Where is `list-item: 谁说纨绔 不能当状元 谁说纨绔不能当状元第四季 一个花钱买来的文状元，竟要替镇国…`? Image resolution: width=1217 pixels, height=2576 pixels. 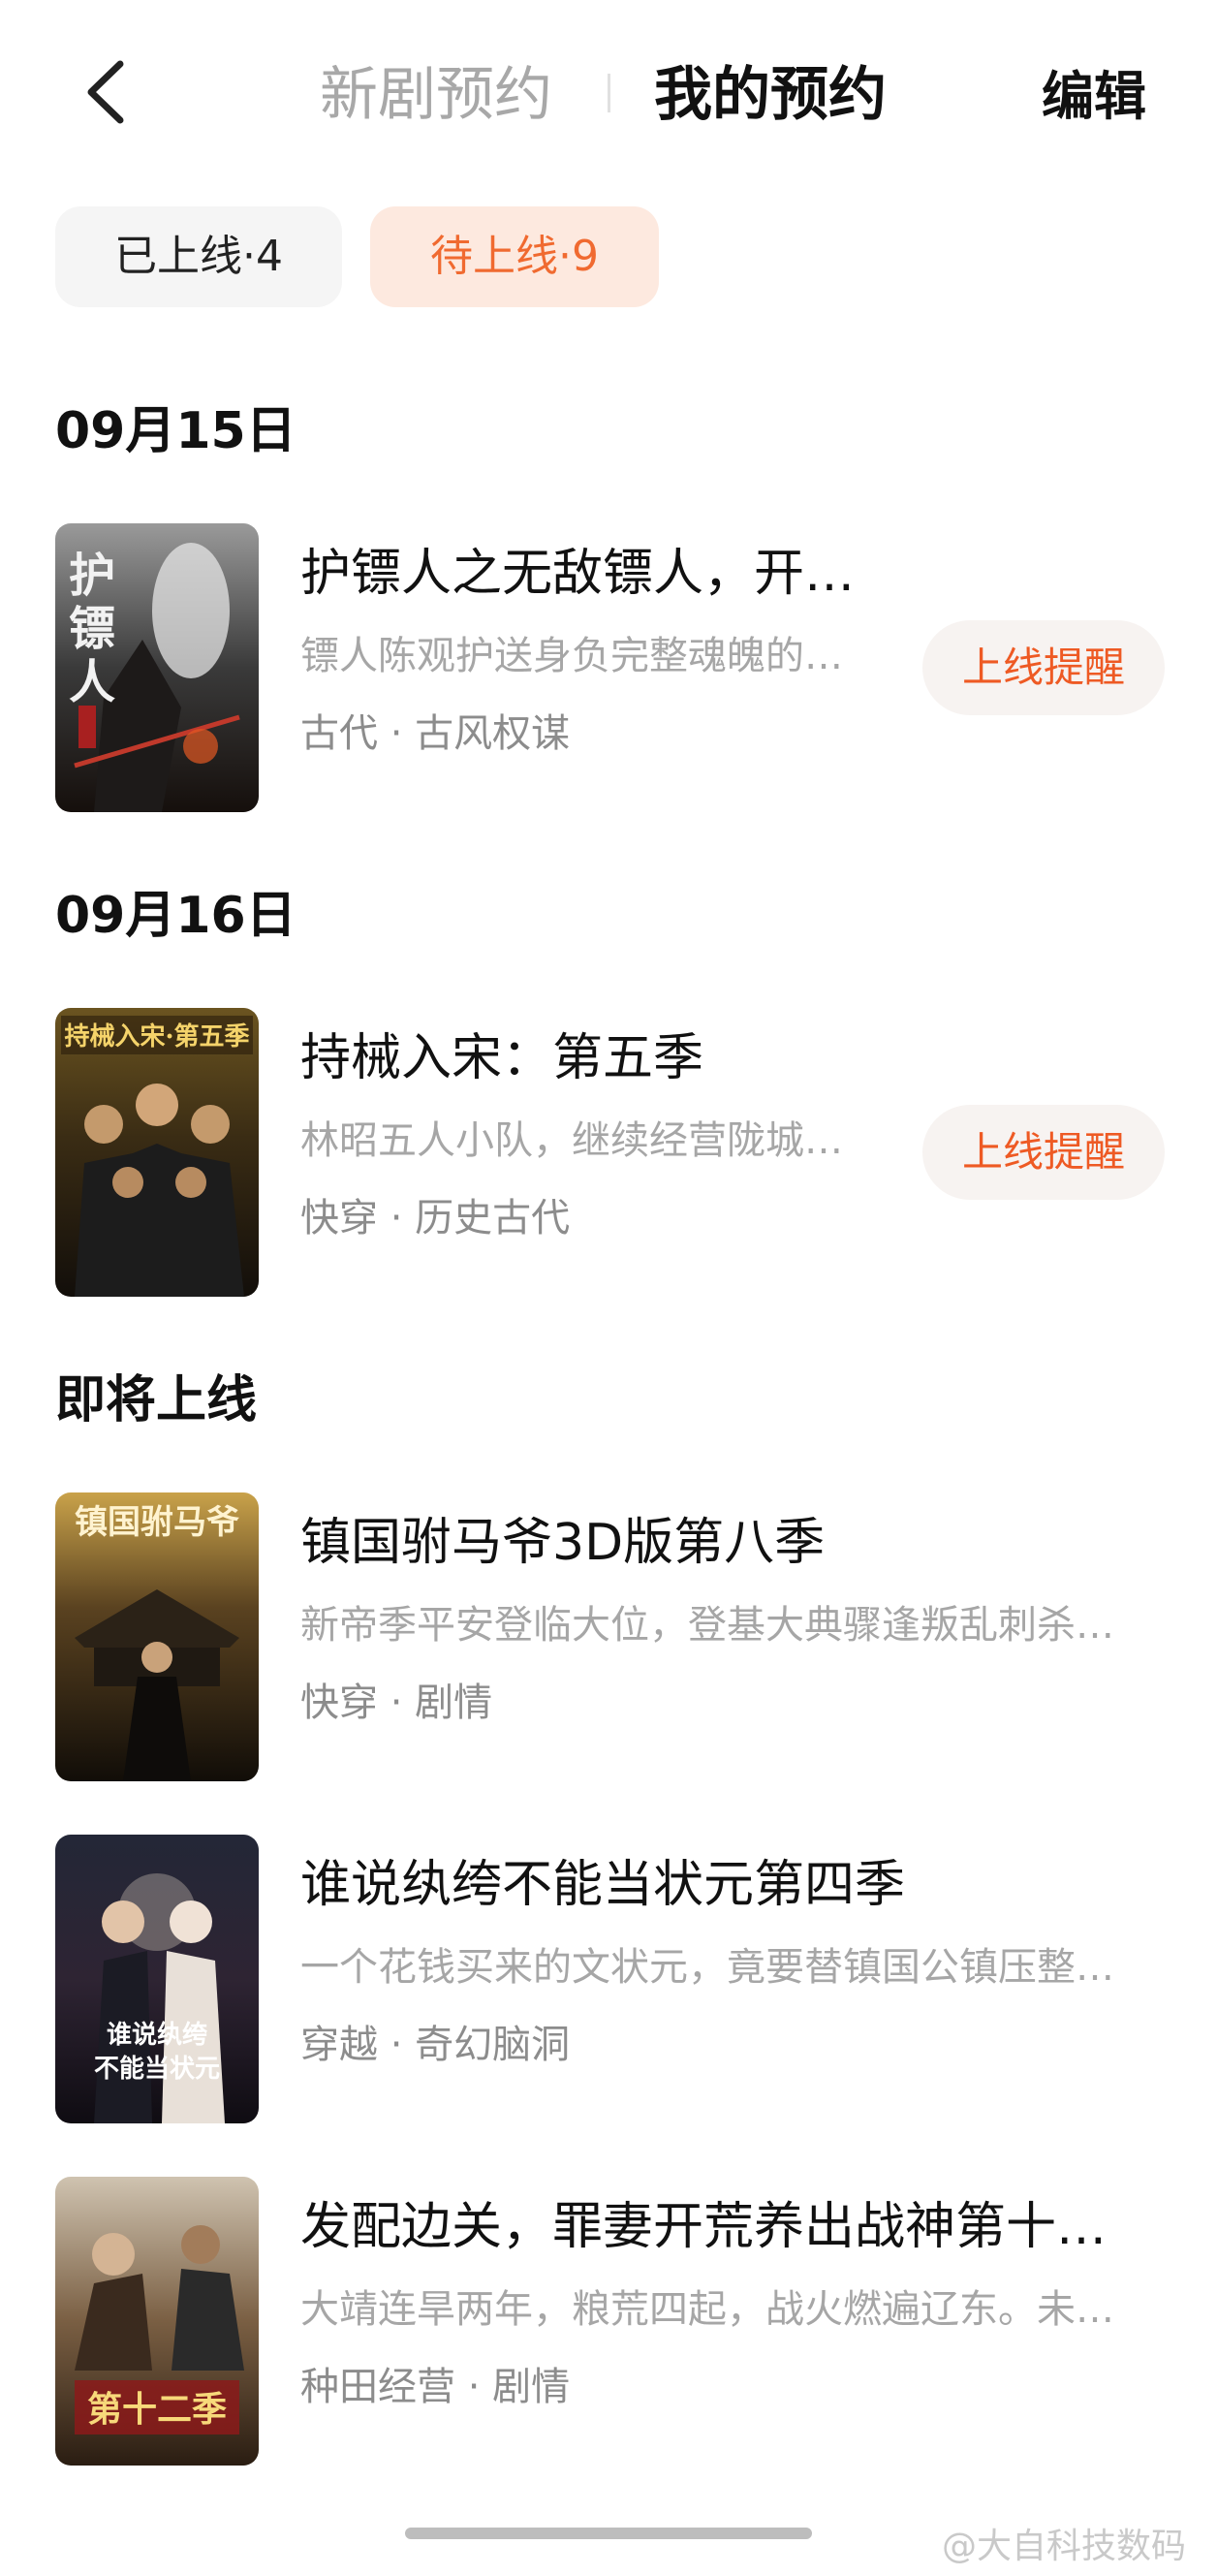 list-item: 谁说纨绔 不能当状元 谁说纨绔不能当状元第四季 一个花钱买来的文状元，竟要替镇国… is located at coordinates (608, 1980).